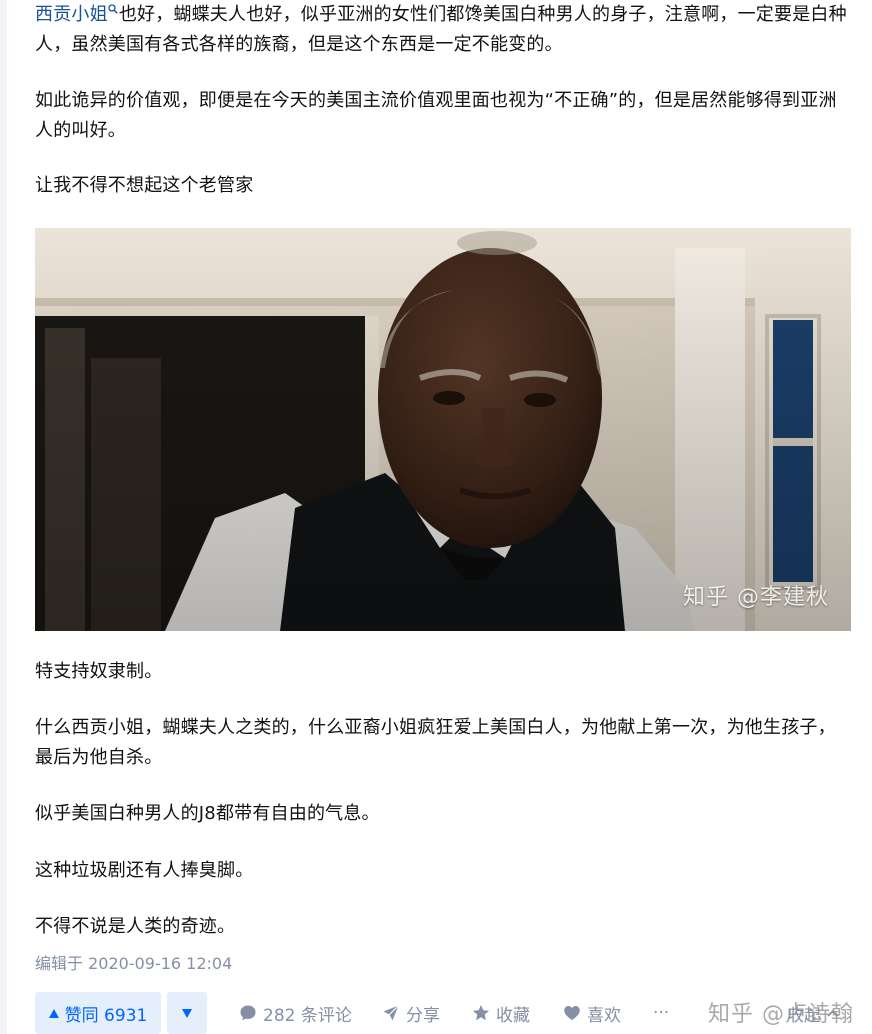  Describe the element at coordinates (113, 9) in the screenshot. I see `search-icon` at that location.